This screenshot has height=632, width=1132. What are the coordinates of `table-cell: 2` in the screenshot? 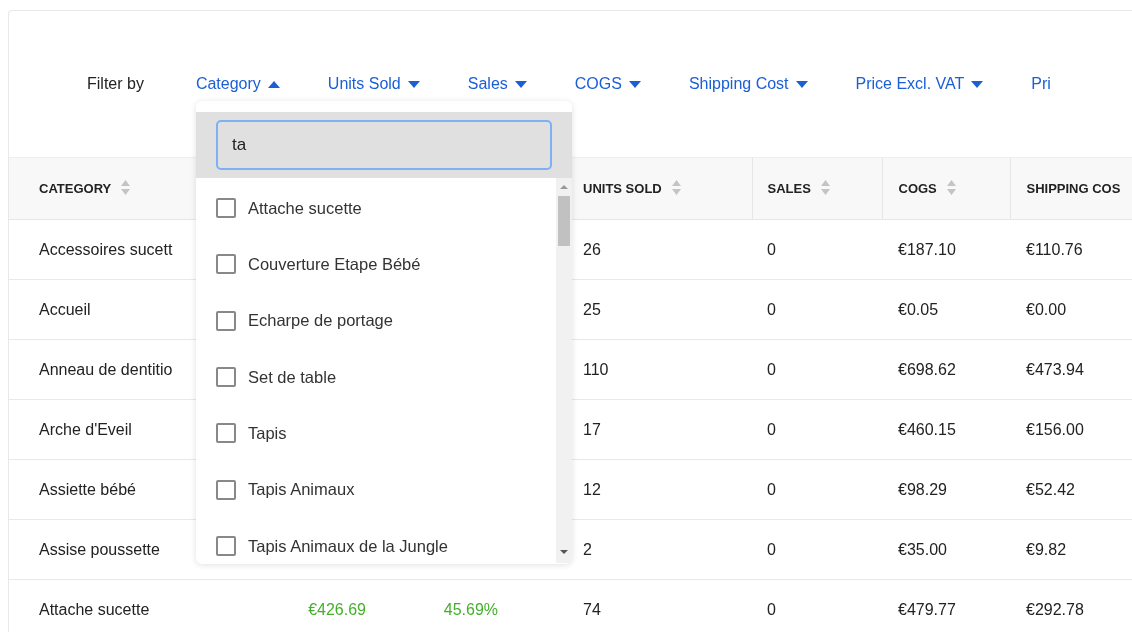 It's located at (587, 549).